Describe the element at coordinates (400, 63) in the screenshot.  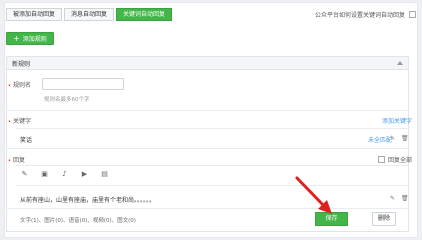
I see `collapse-caret-icon` at that location.